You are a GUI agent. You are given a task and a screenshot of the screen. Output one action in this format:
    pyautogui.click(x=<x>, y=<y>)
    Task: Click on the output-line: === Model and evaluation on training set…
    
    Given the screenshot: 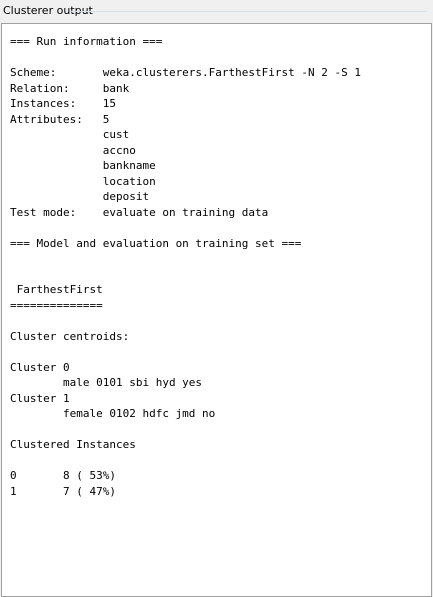 What is the action you would take?
    pyautogui.click(x=156, y=243)
    